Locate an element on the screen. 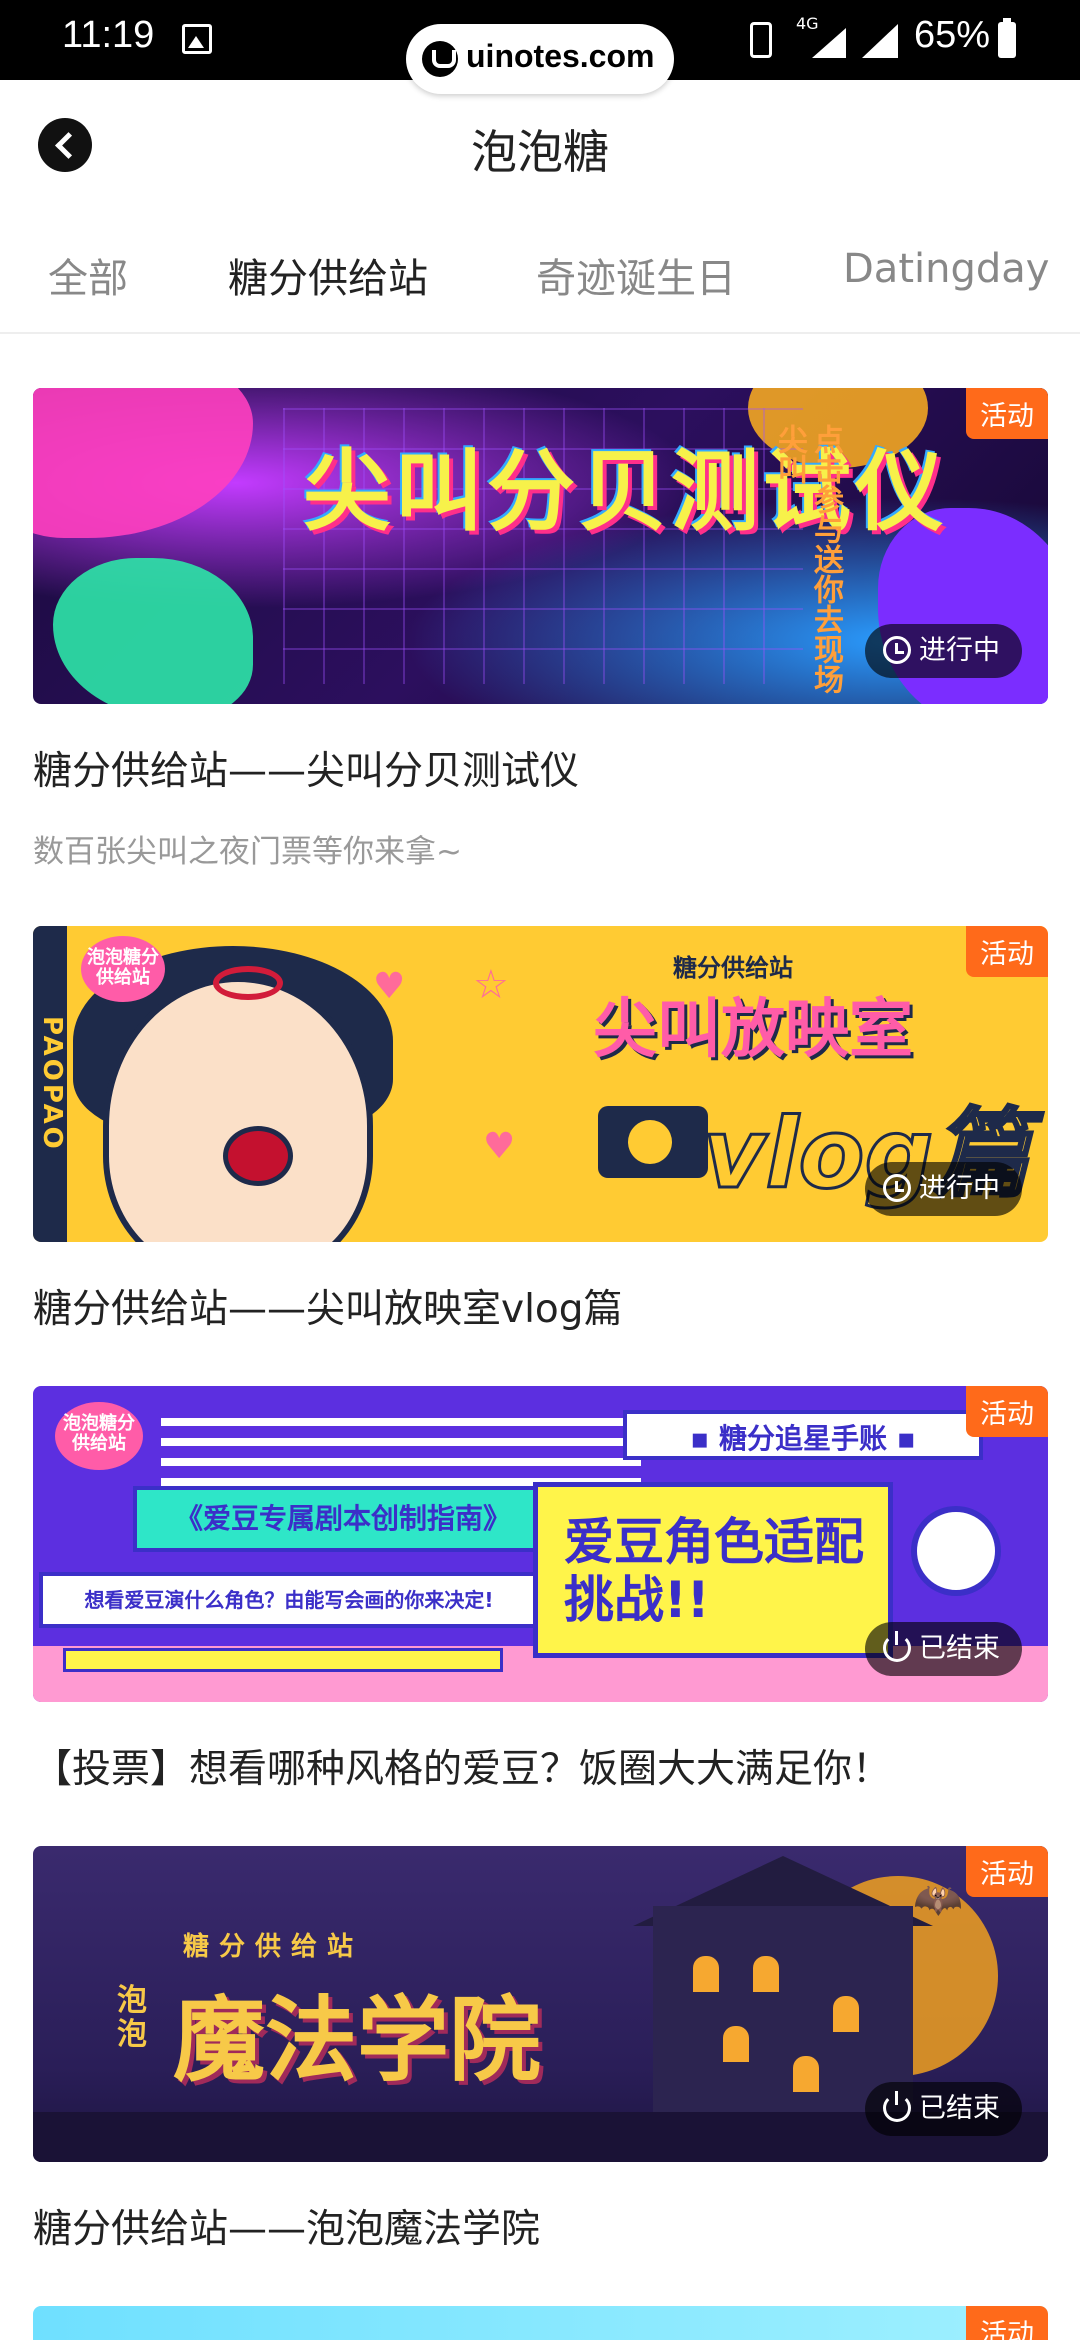 The image size is (1080, 2340). status-time: 11:19 is located at coordinates (108, 35).